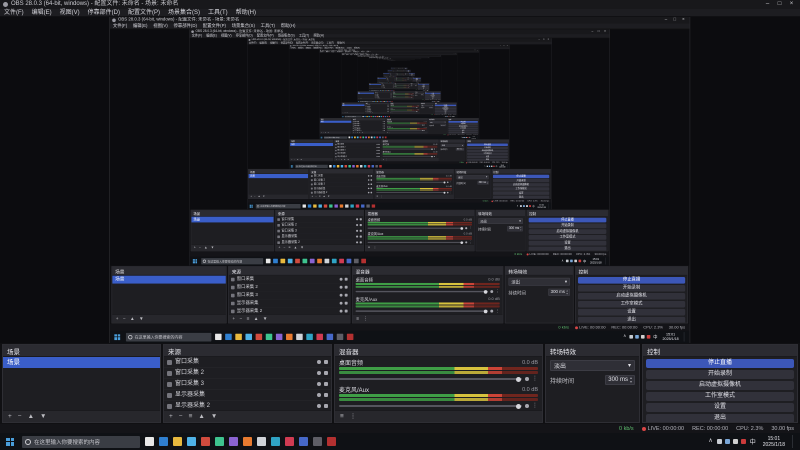 The width and height of the screenshot is (800, 450). I want to click on bitrate-status: 0 kb/s, so click(626, 428).